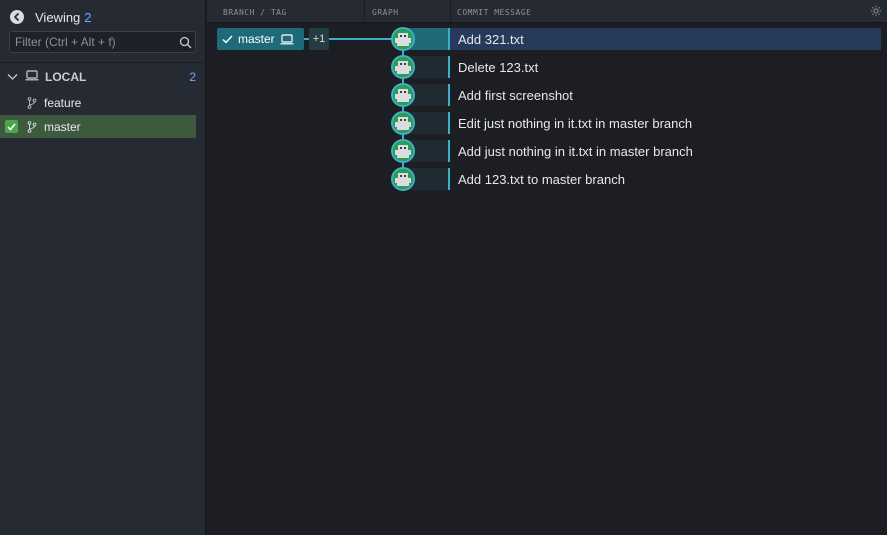 This screenshot has height=535, width=887. Describe the element at coordinates (92, 42) in the screenshot. I see `filter-input` at that location.